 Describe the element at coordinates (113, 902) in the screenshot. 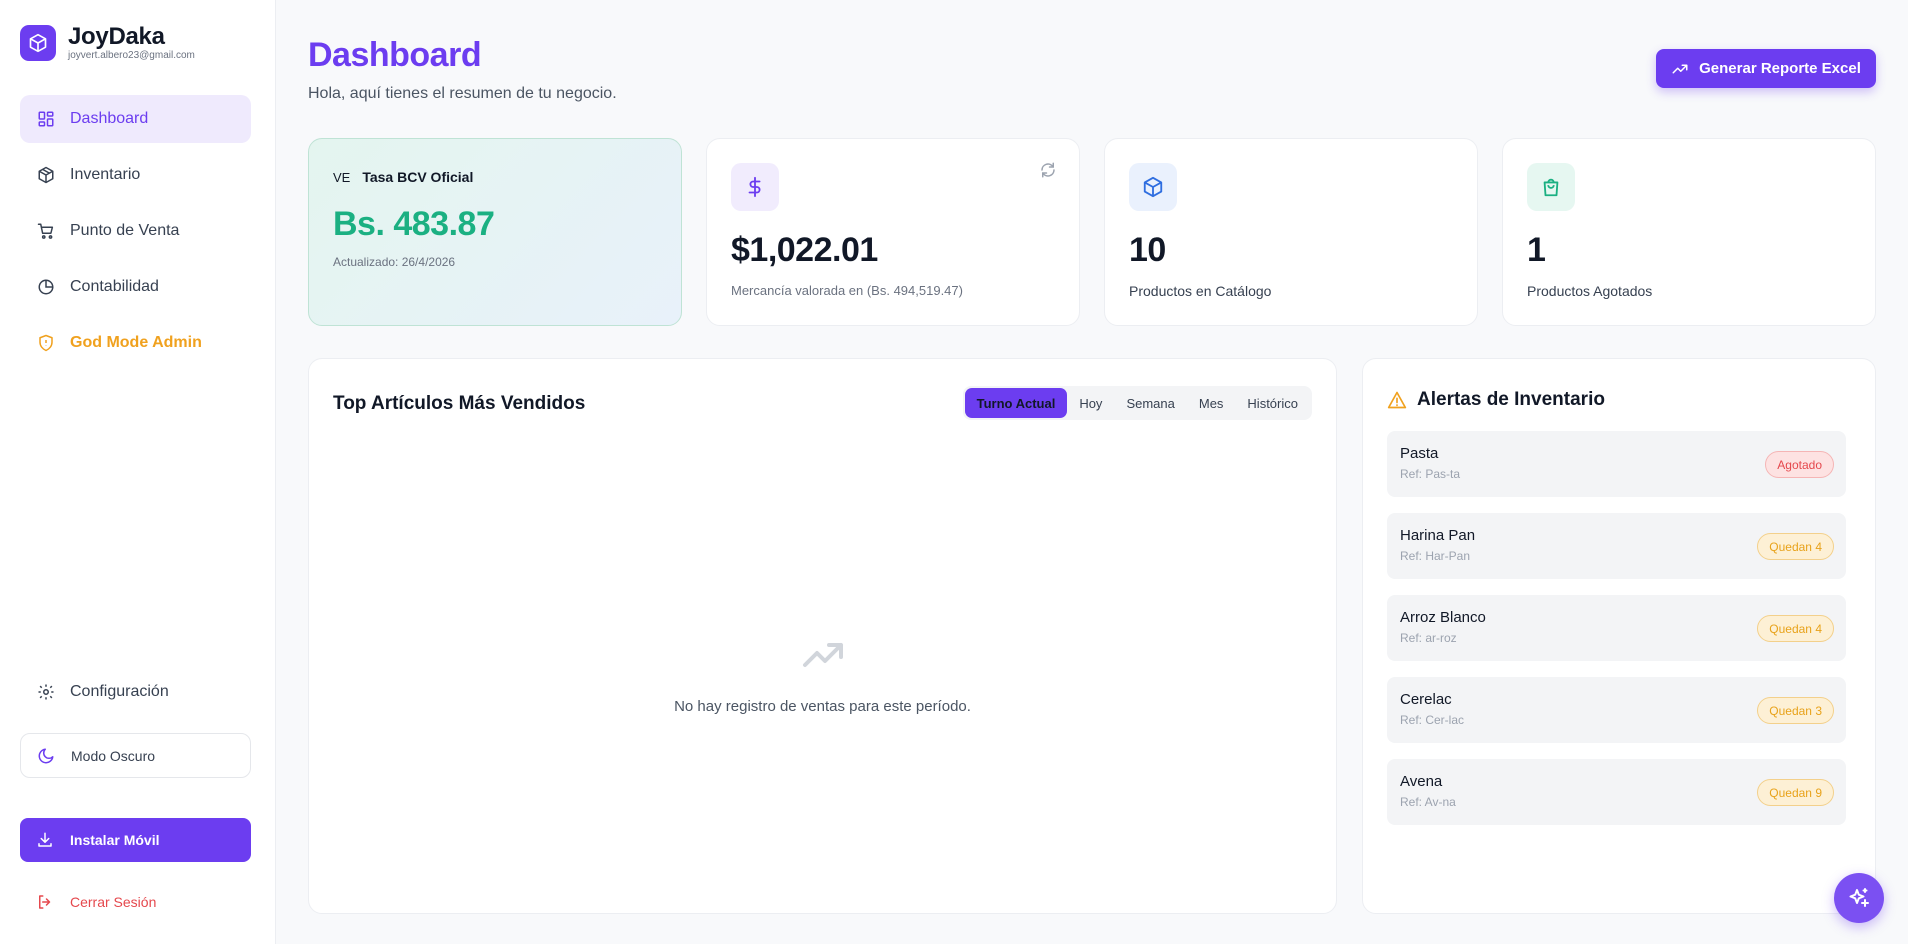

I see `logout-label: Cerrar Sesión` at that location.